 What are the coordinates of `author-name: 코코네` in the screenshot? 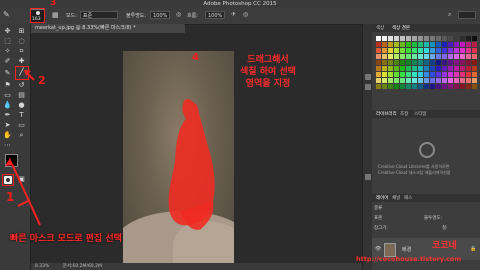 It's located at (444, 246).